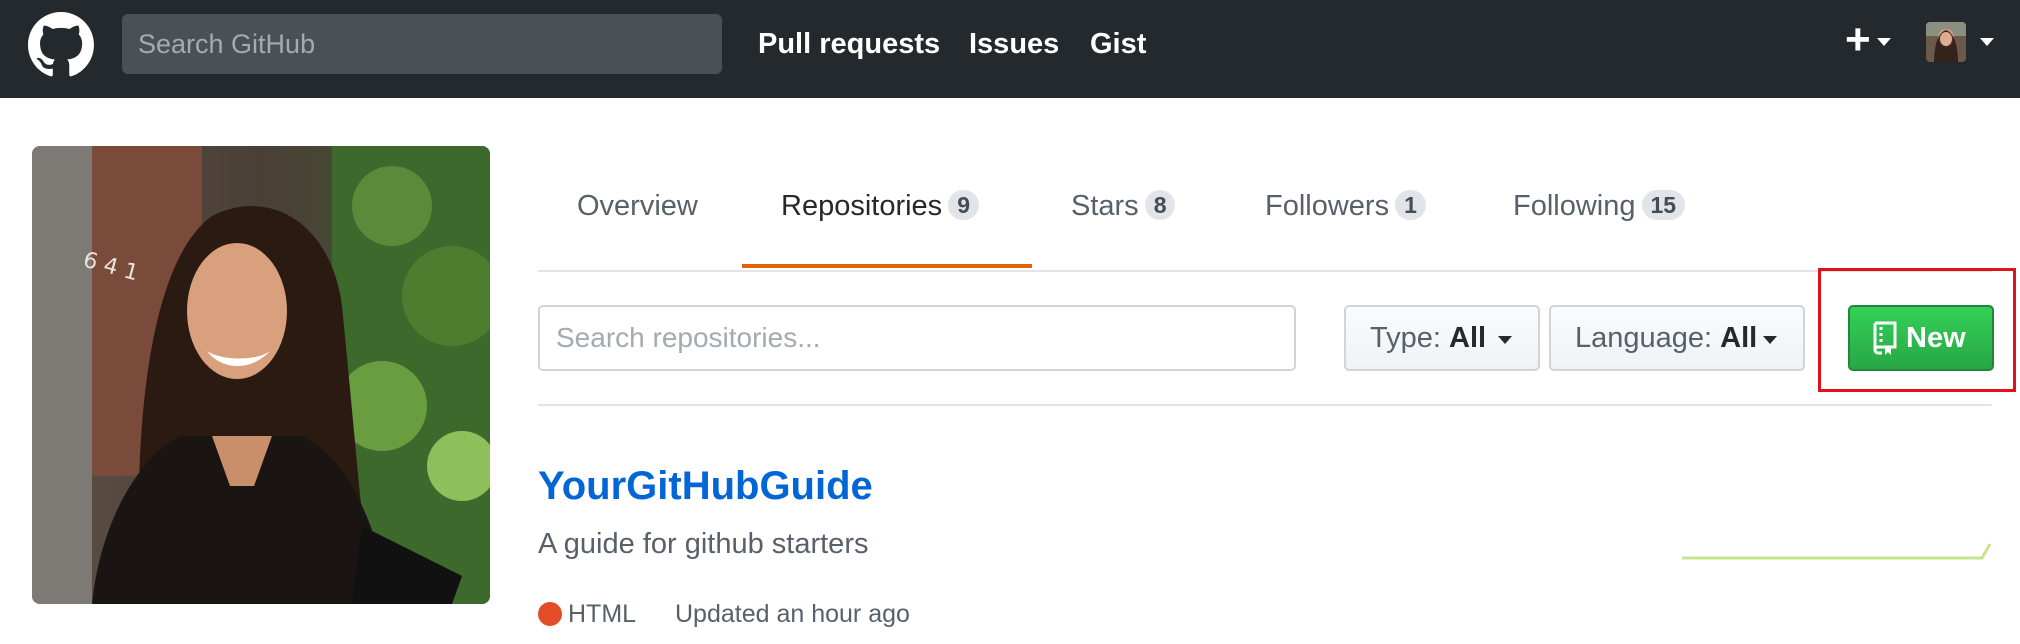 This screenshot has width=2020, height=644. I want to click on repo-name-link: YourGitHubGuide, so click(705, 486).